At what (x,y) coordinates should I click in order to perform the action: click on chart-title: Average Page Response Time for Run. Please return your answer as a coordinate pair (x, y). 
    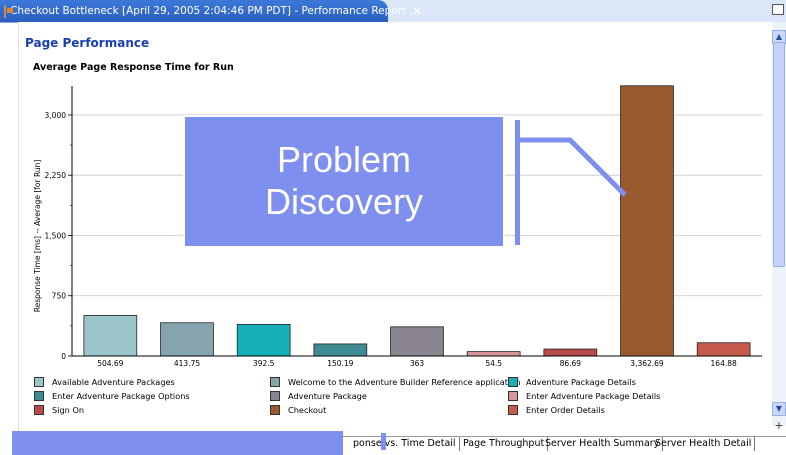
    Looking at the image, I should click on (133, 67).